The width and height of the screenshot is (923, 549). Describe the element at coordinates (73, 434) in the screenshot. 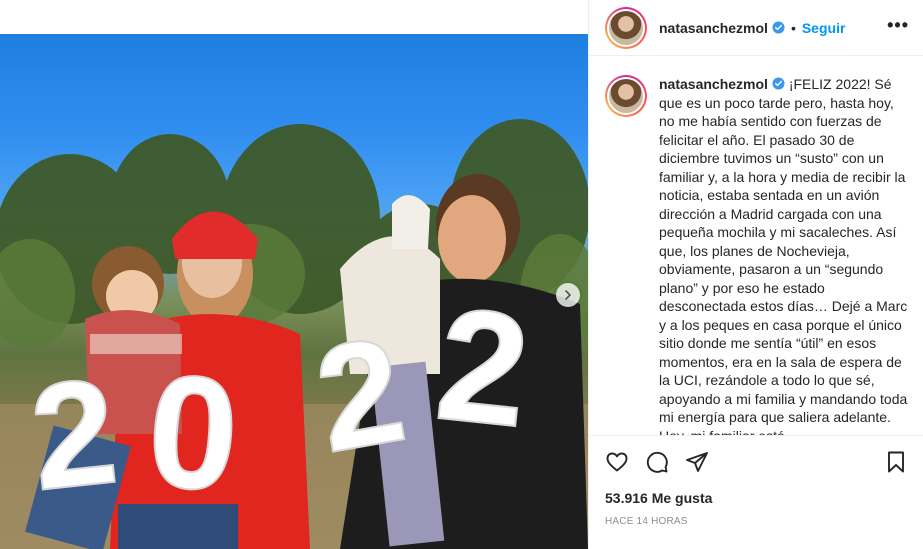

I see `photo-digit-2a: 2` at that location.